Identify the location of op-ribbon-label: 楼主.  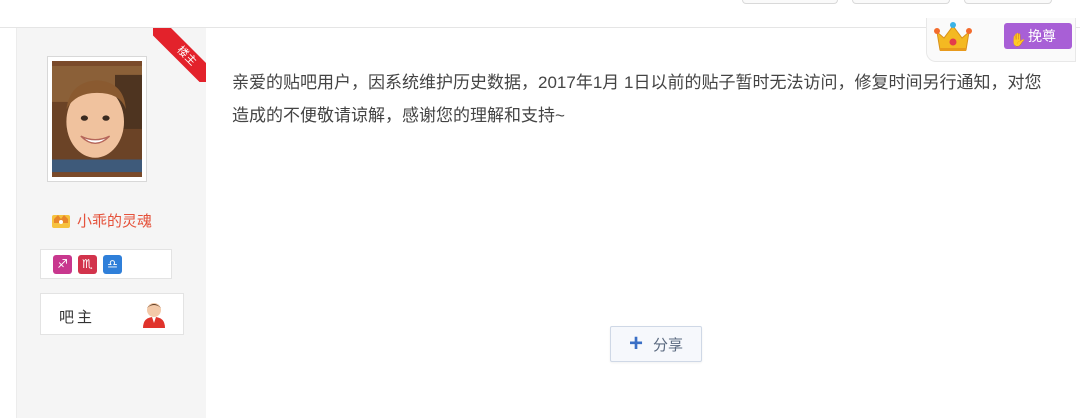
(180, 55).